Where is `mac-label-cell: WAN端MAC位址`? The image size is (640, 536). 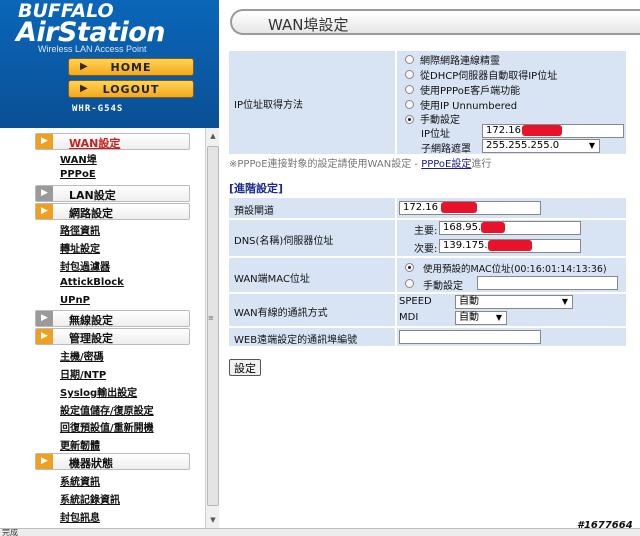
mac-label-cell: WAN端MAC位址 is located at coordinates (312, 275).